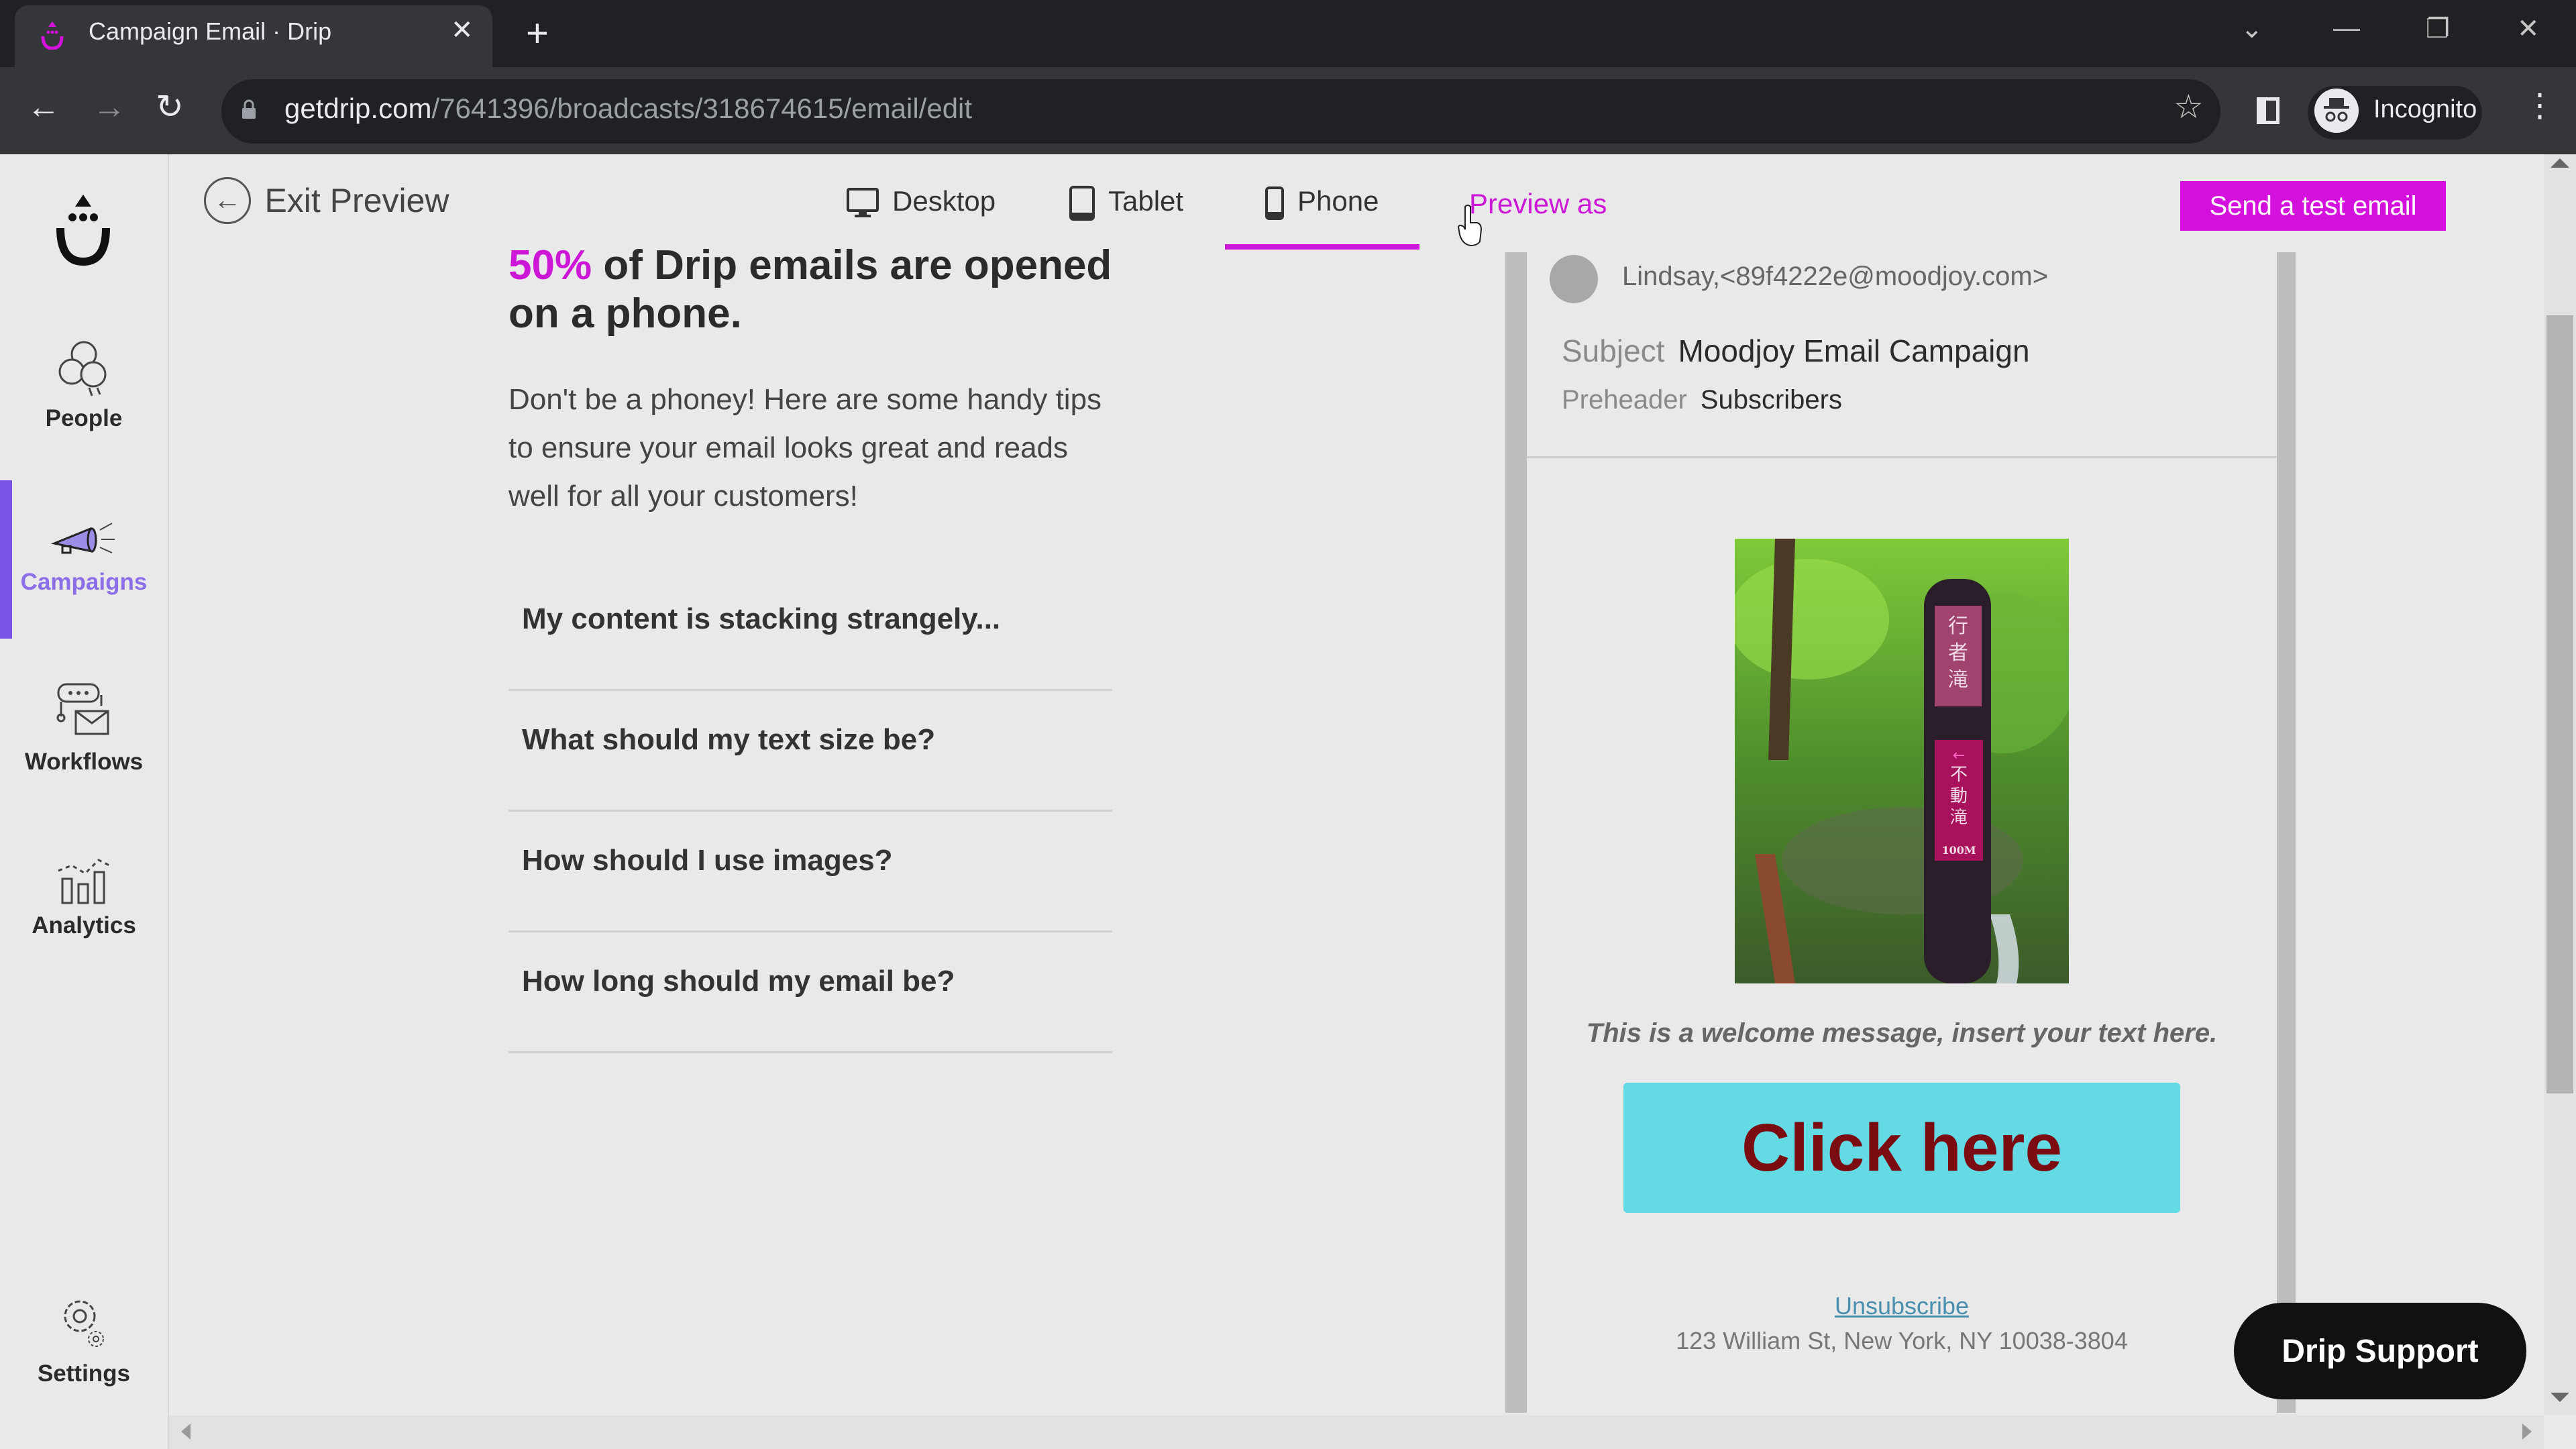  What do you see at coordinates (82, 368) in the screenshot?
I see `people-icon` at bounding box center [82, 368].